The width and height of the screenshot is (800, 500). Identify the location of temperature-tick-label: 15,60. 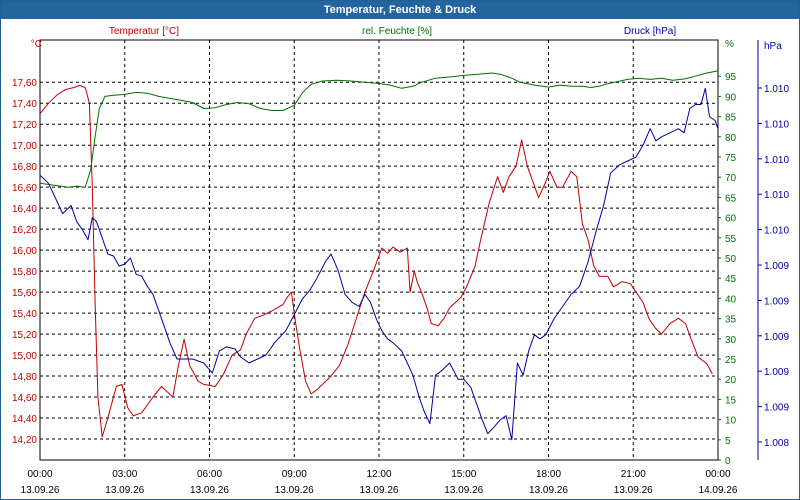
(24, 293).